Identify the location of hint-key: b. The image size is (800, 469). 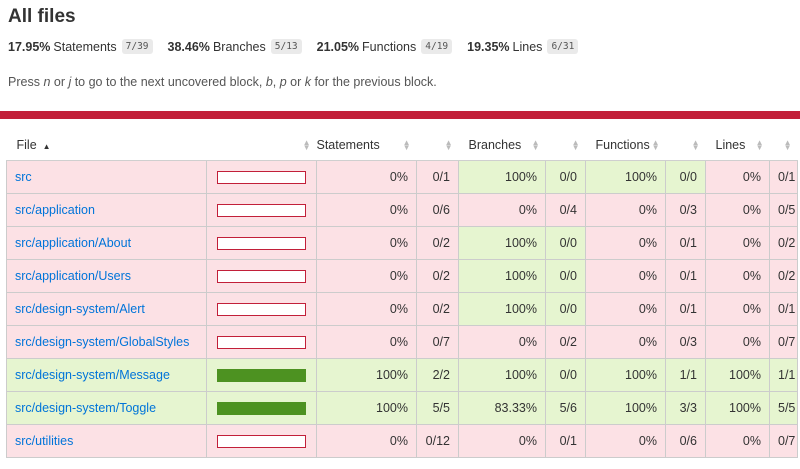
(269, 82).